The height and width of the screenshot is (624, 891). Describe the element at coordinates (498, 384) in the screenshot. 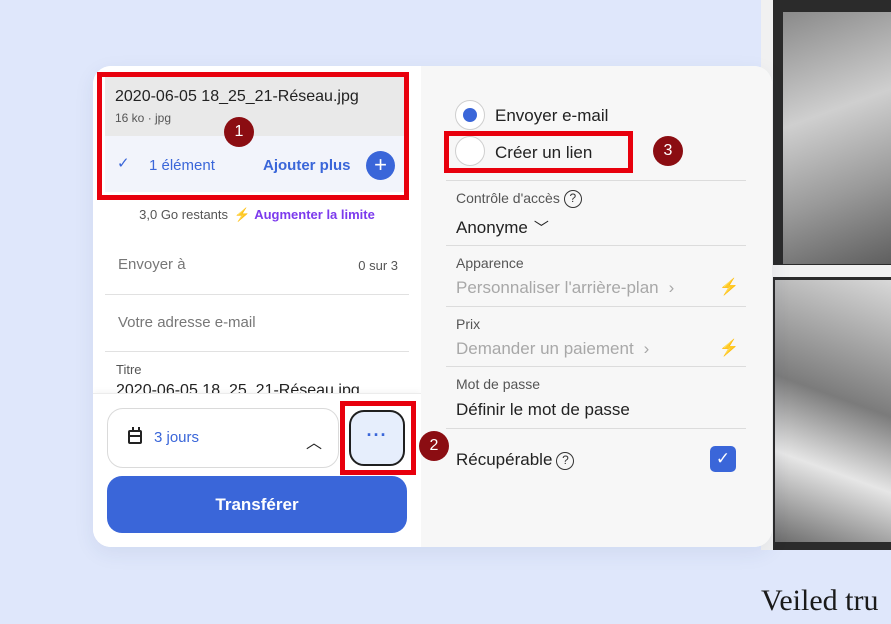

I see `password-label: Mot de passe` at that location.